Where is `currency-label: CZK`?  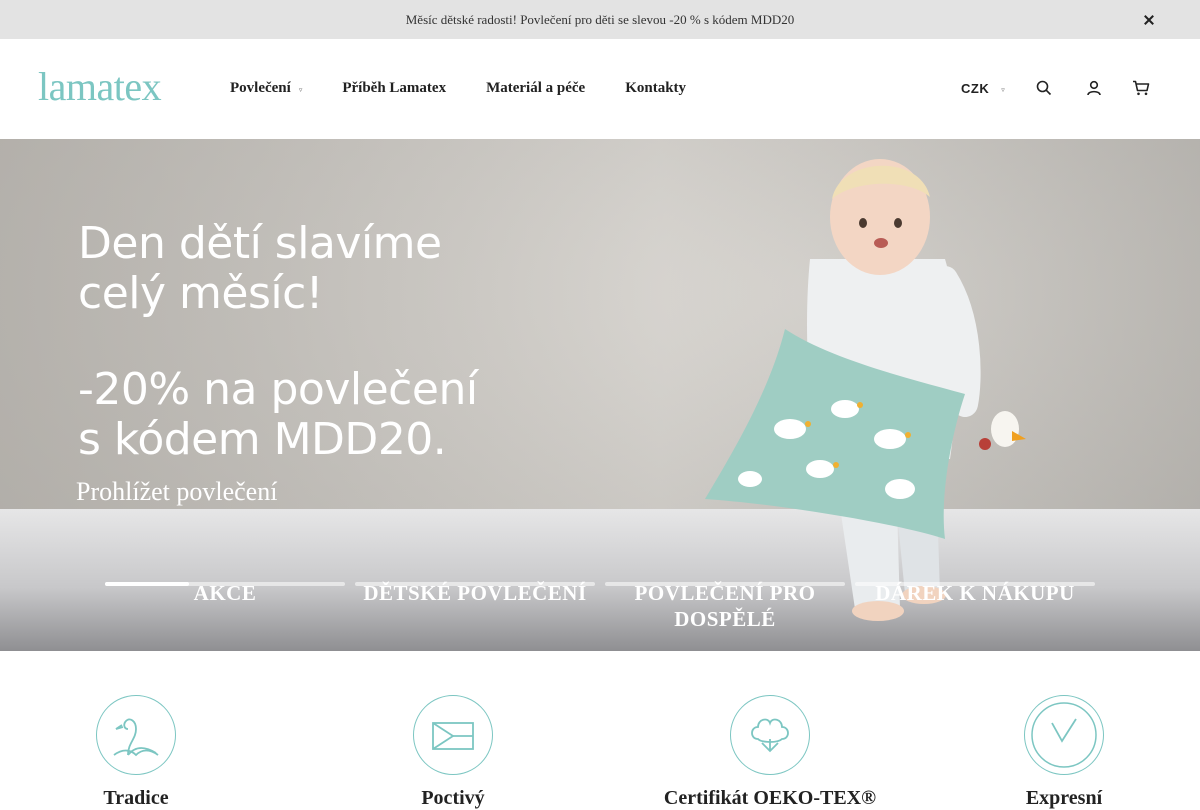 currency-label: CZK is located at coordinates (975, 88).